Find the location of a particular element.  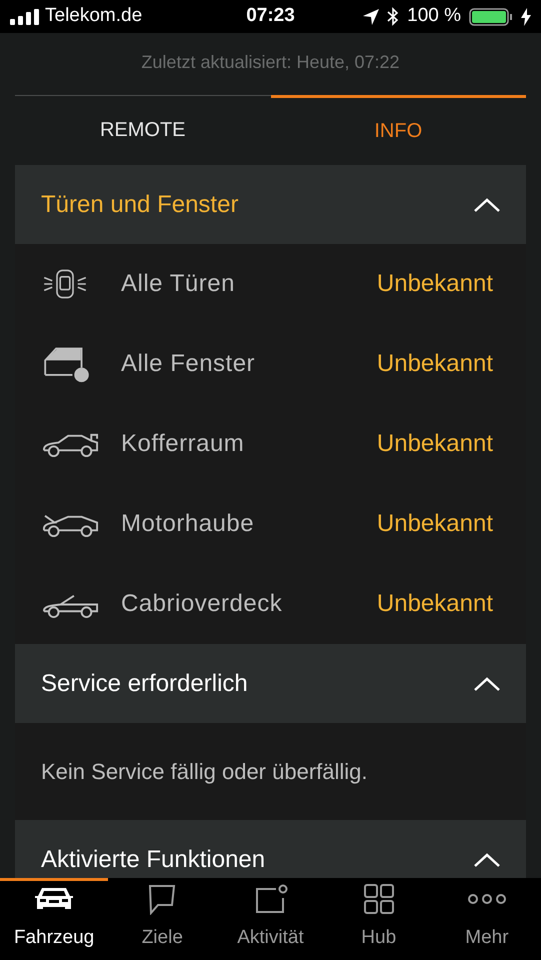

last-updated-text: Zuletzt aktualisiert: Heute, 07:22 is located at coordinates (270, 62).